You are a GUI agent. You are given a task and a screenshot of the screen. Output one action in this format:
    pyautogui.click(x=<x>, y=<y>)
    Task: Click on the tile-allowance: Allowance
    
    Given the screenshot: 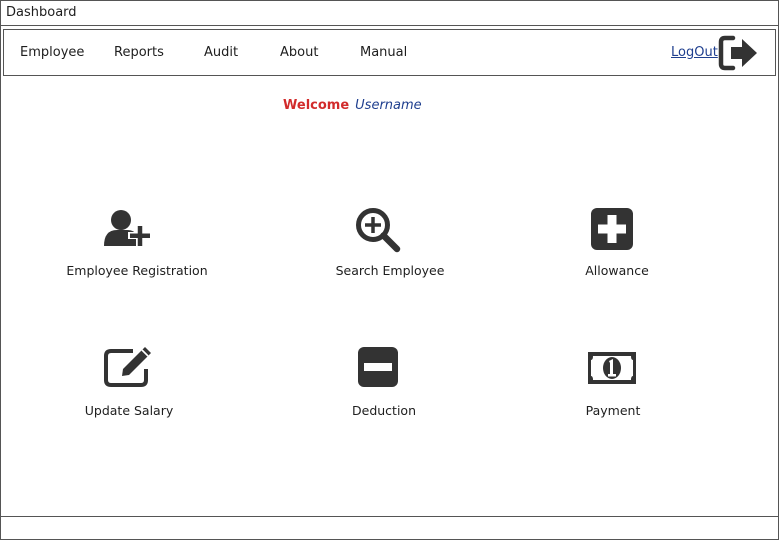 What is the action you would take?
    pyautogui.click(x=621, y=241)
    